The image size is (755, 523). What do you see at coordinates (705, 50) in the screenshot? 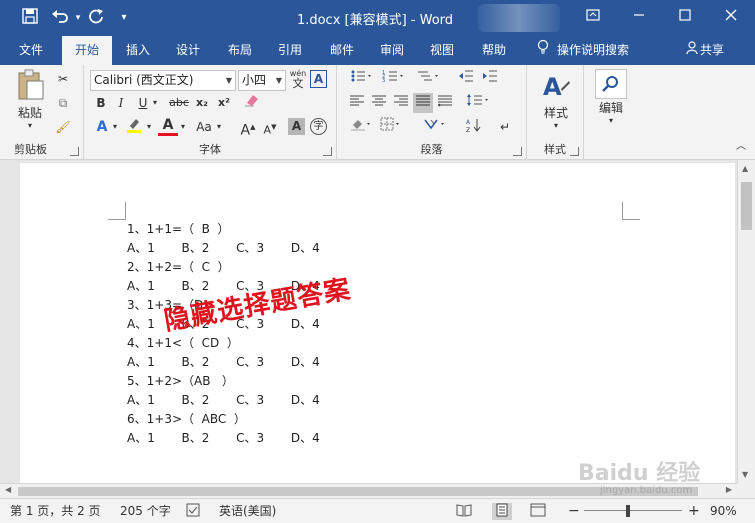
I see `share-button: 共享` at bounding box center [705, 50].